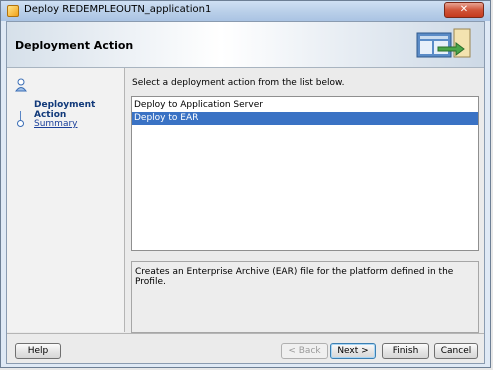 The image size is (493, 370). Describe the element at coordinates (353, 351) in the screenshot. I see `next-button: Next >` at that location.